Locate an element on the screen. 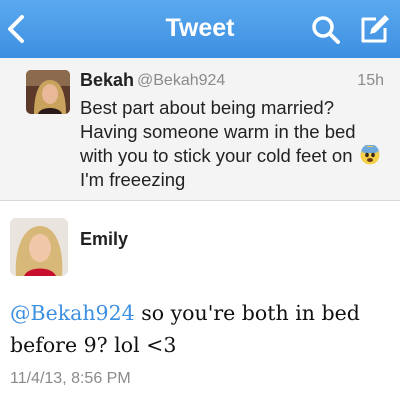  tweet-text-line: before 9? lol <3 is located at coordinates (93, 345).